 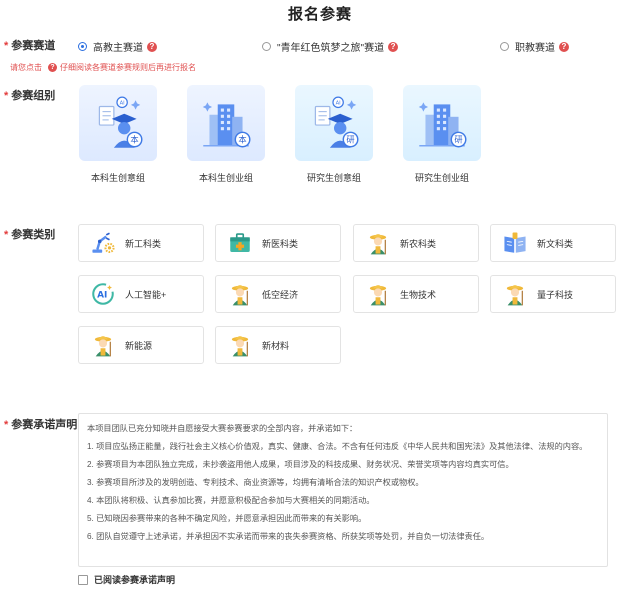 What do you see at coordinates (227, 518) in the screenshot?
I see `declaration-line: 5. 已知晓因参赛带来的各种不确定风险，并愿意承担因此而带来的有关影响。` at bounding box center [227, 518].